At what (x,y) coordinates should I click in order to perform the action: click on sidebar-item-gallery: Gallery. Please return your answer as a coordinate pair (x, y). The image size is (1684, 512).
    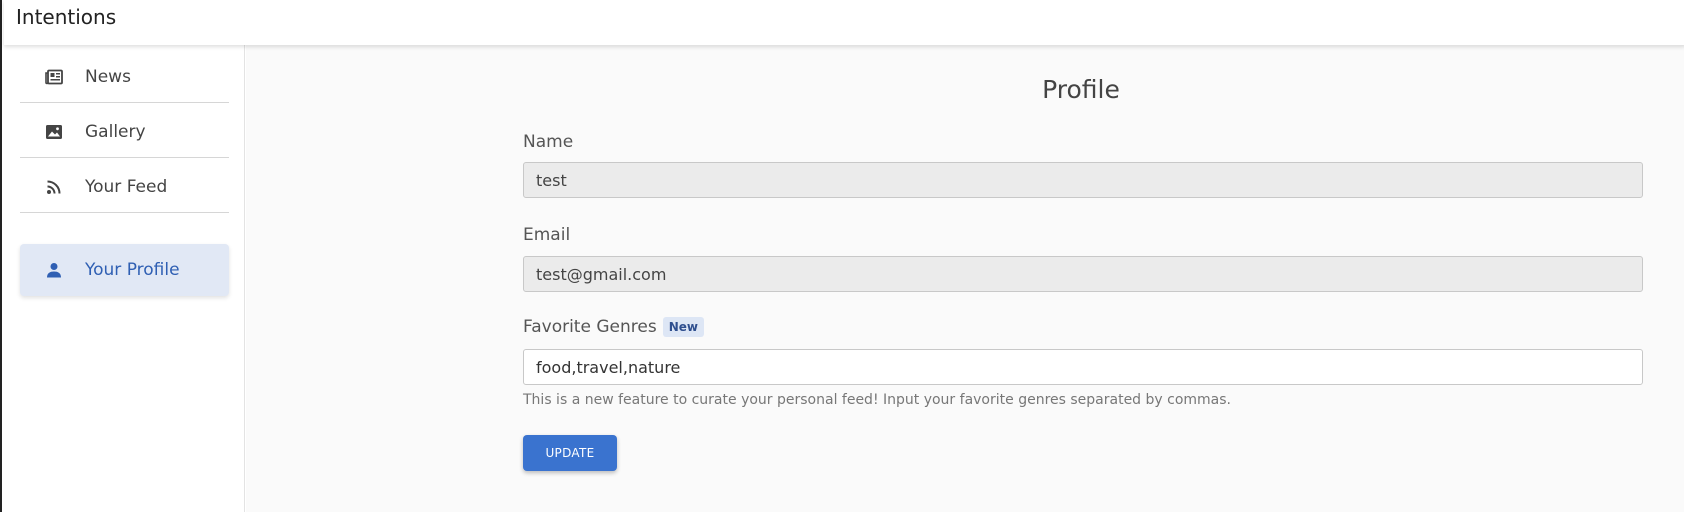
    Looking at the image, I should click on (124, 132).